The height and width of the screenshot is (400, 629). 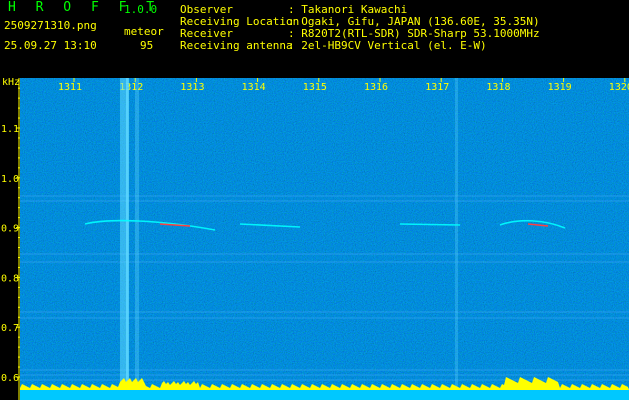 I want to click on y-tick-label: 0.8, so click(x=10, y=278).